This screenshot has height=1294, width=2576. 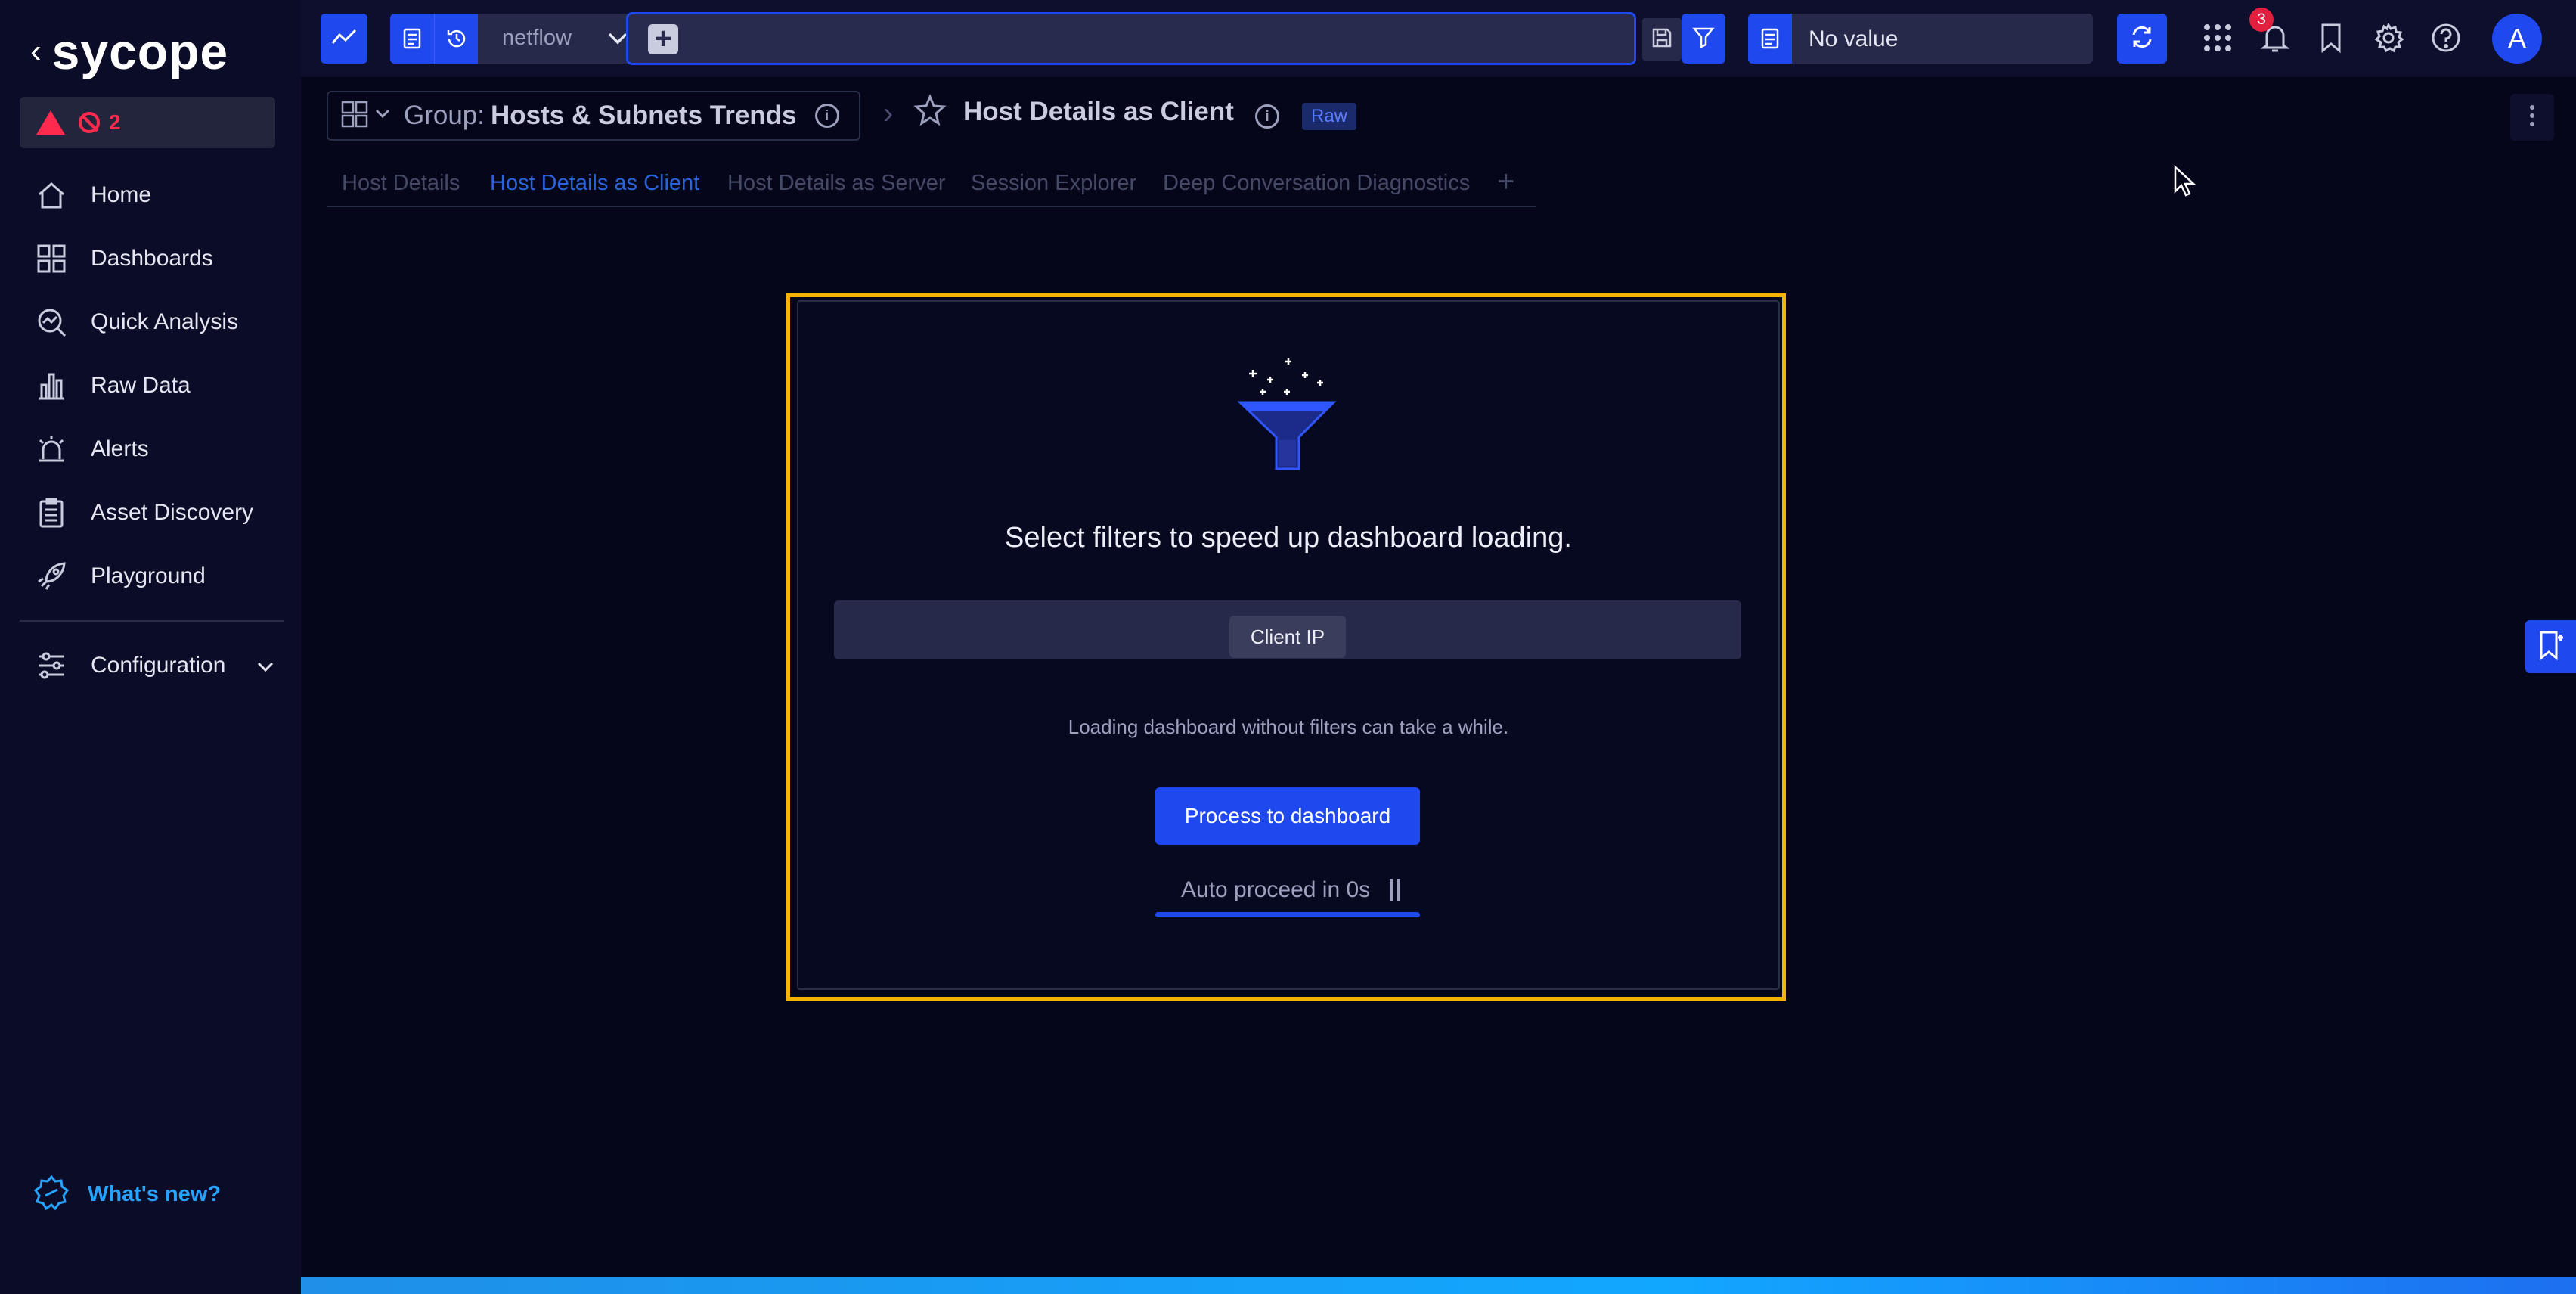 I want to click on sidebar-item-label: Dashboards, so click(x=152, y=258).